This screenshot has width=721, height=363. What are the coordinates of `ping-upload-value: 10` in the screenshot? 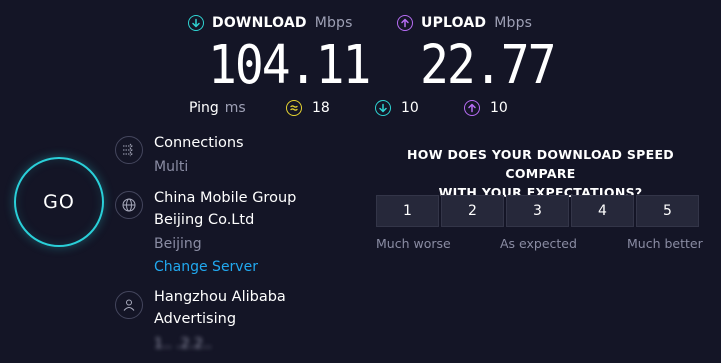 It's located at (499, 108).